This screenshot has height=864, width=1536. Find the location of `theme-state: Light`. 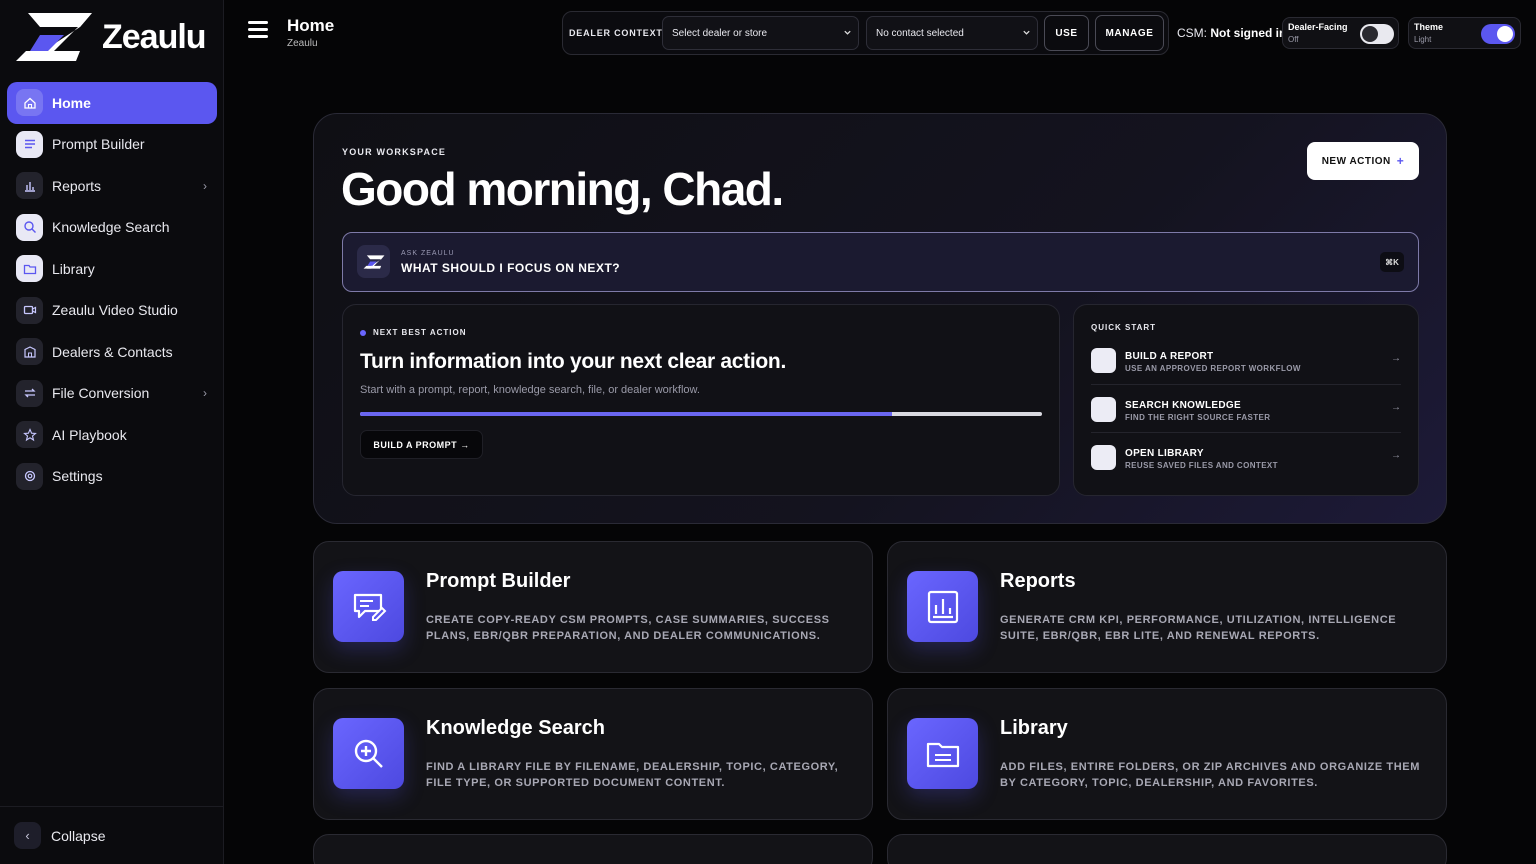

theme-state: Light is located at coordinates (1423, 39).